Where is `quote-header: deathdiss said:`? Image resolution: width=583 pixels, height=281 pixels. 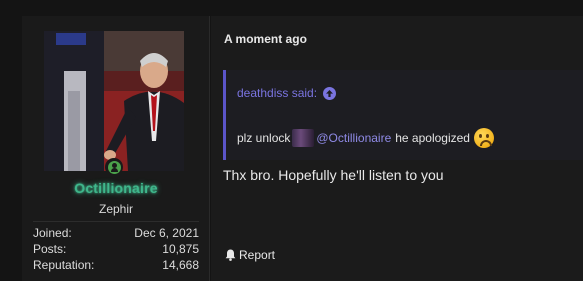 quote-header: deathdiss said: is located at coordinates (287, 93).